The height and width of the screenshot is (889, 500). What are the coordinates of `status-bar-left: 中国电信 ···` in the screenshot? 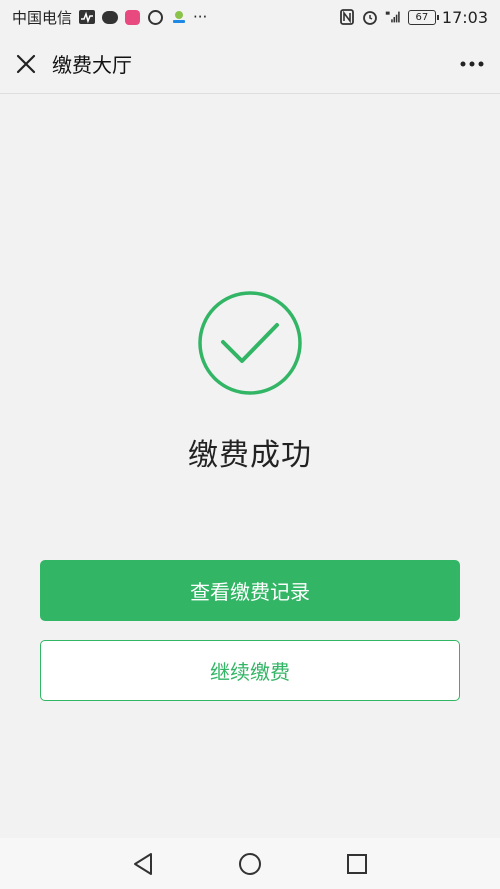 It's located at (109, 17).